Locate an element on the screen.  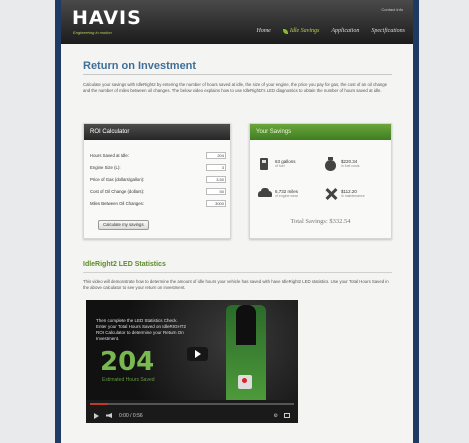
field-label: Miles Between Oil Changes: is located at coordinates (117, 203).